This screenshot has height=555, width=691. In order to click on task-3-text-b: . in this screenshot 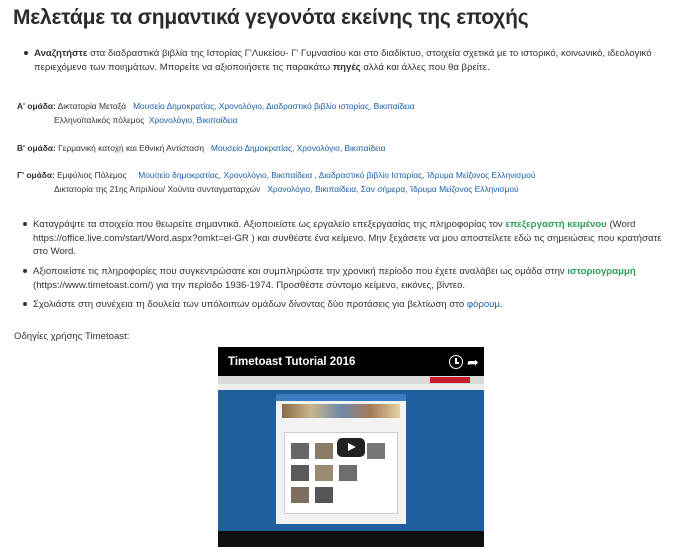, I will do `click(501, 304)`.